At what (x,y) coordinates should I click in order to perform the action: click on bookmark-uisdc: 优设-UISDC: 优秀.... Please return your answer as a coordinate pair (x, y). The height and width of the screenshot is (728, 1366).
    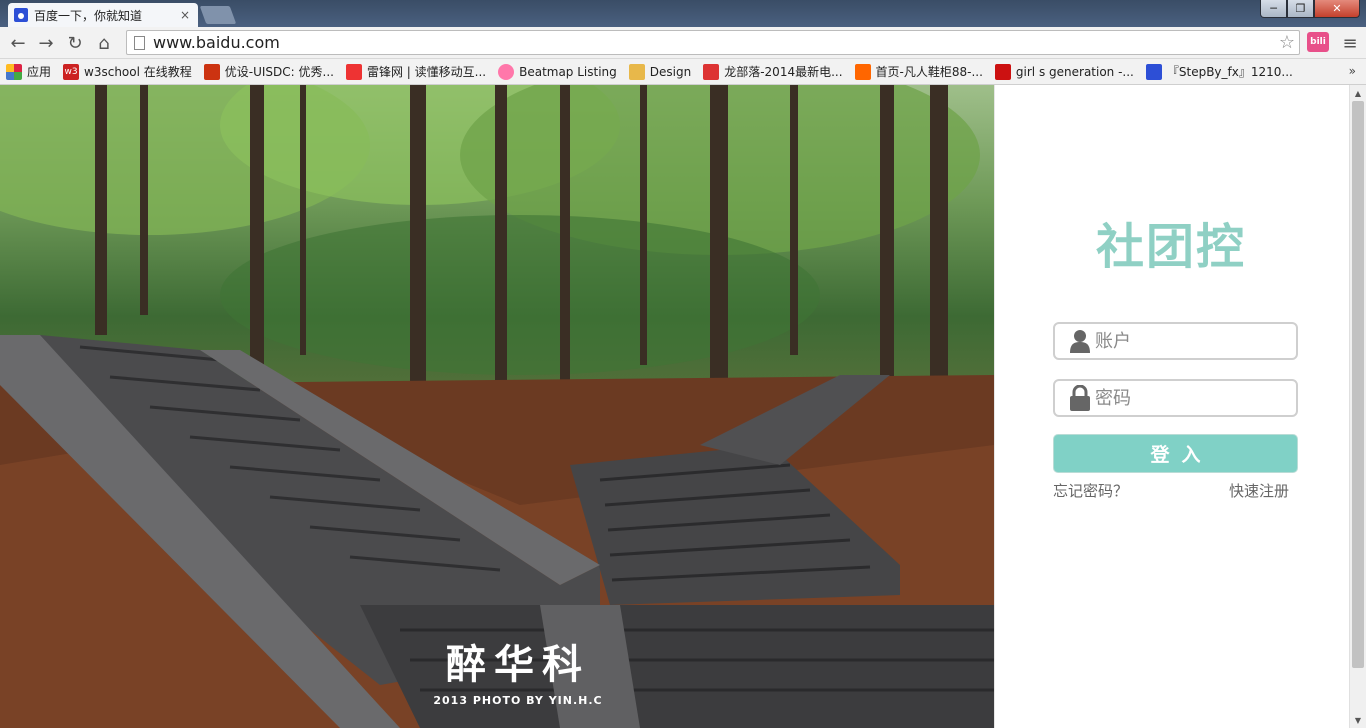
    Looking at the image, I should click on (268, 71).